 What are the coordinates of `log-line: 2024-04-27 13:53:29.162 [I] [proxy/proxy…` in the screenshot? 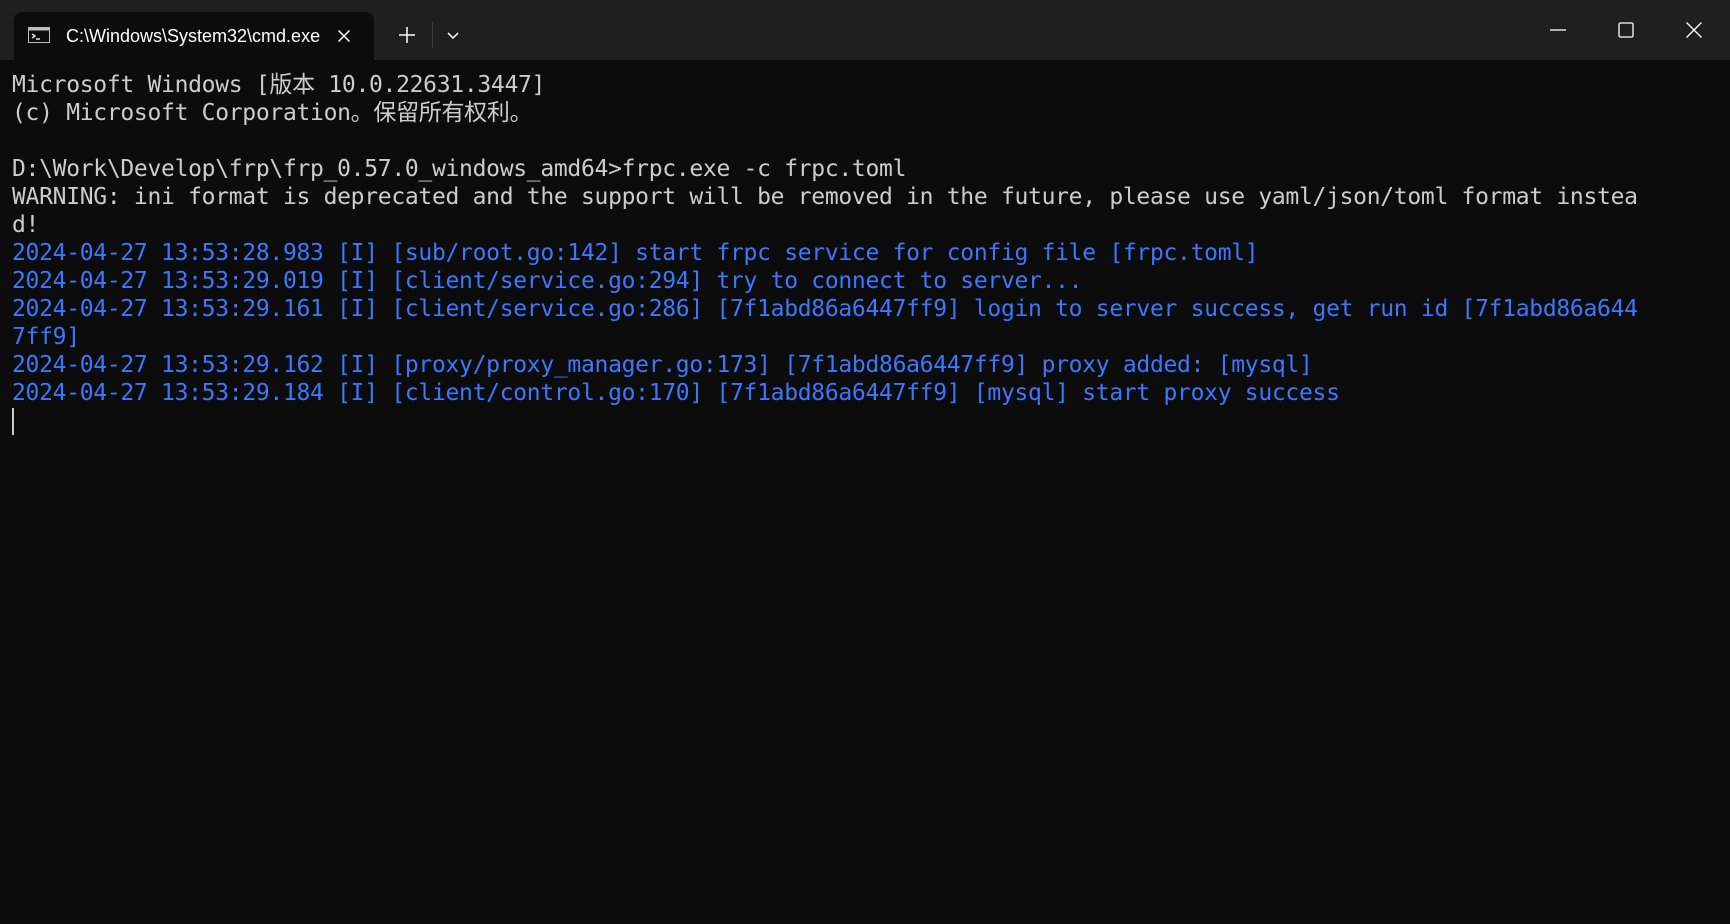 It's located at (662, 365).